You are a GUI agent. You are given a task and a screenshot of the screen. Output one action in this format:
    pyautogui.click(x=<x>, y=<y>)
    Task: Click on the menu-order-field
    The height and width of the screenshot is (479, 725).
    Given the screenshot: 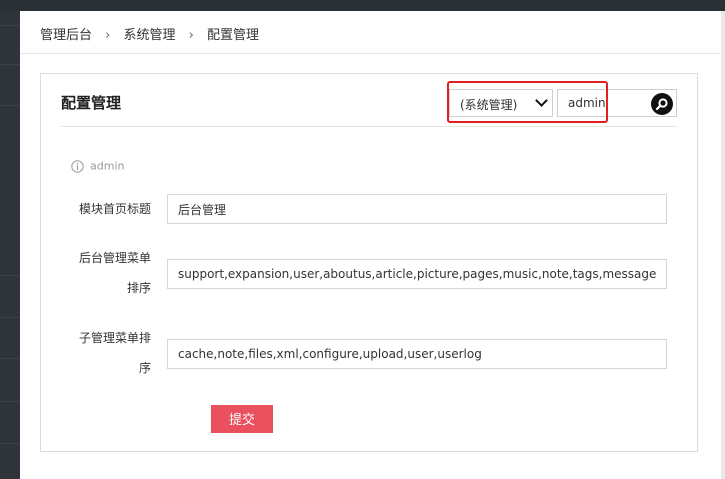 What is the action you would take?
    pyautogui.click(x=417, y=274)
    